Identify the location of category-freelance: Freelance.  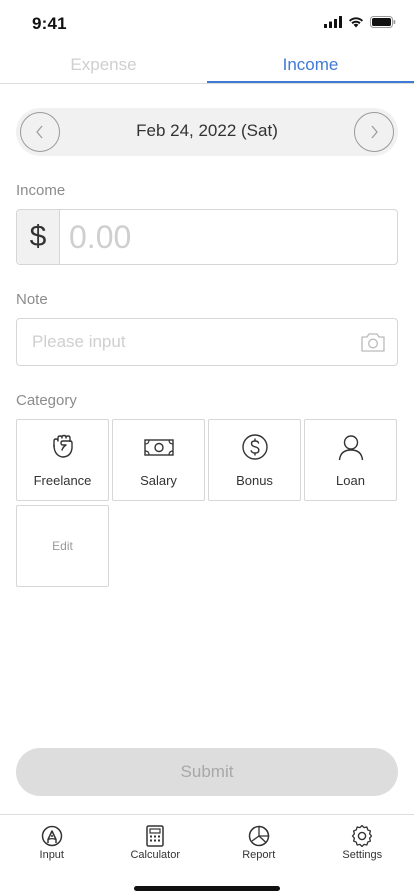
(62, 460).